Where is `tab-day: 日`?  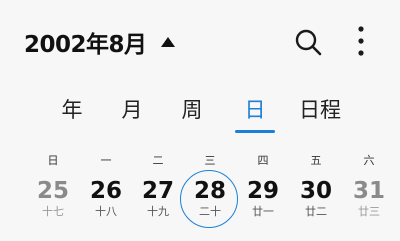
tab-day: 日 is located at coordinates (255, 114).